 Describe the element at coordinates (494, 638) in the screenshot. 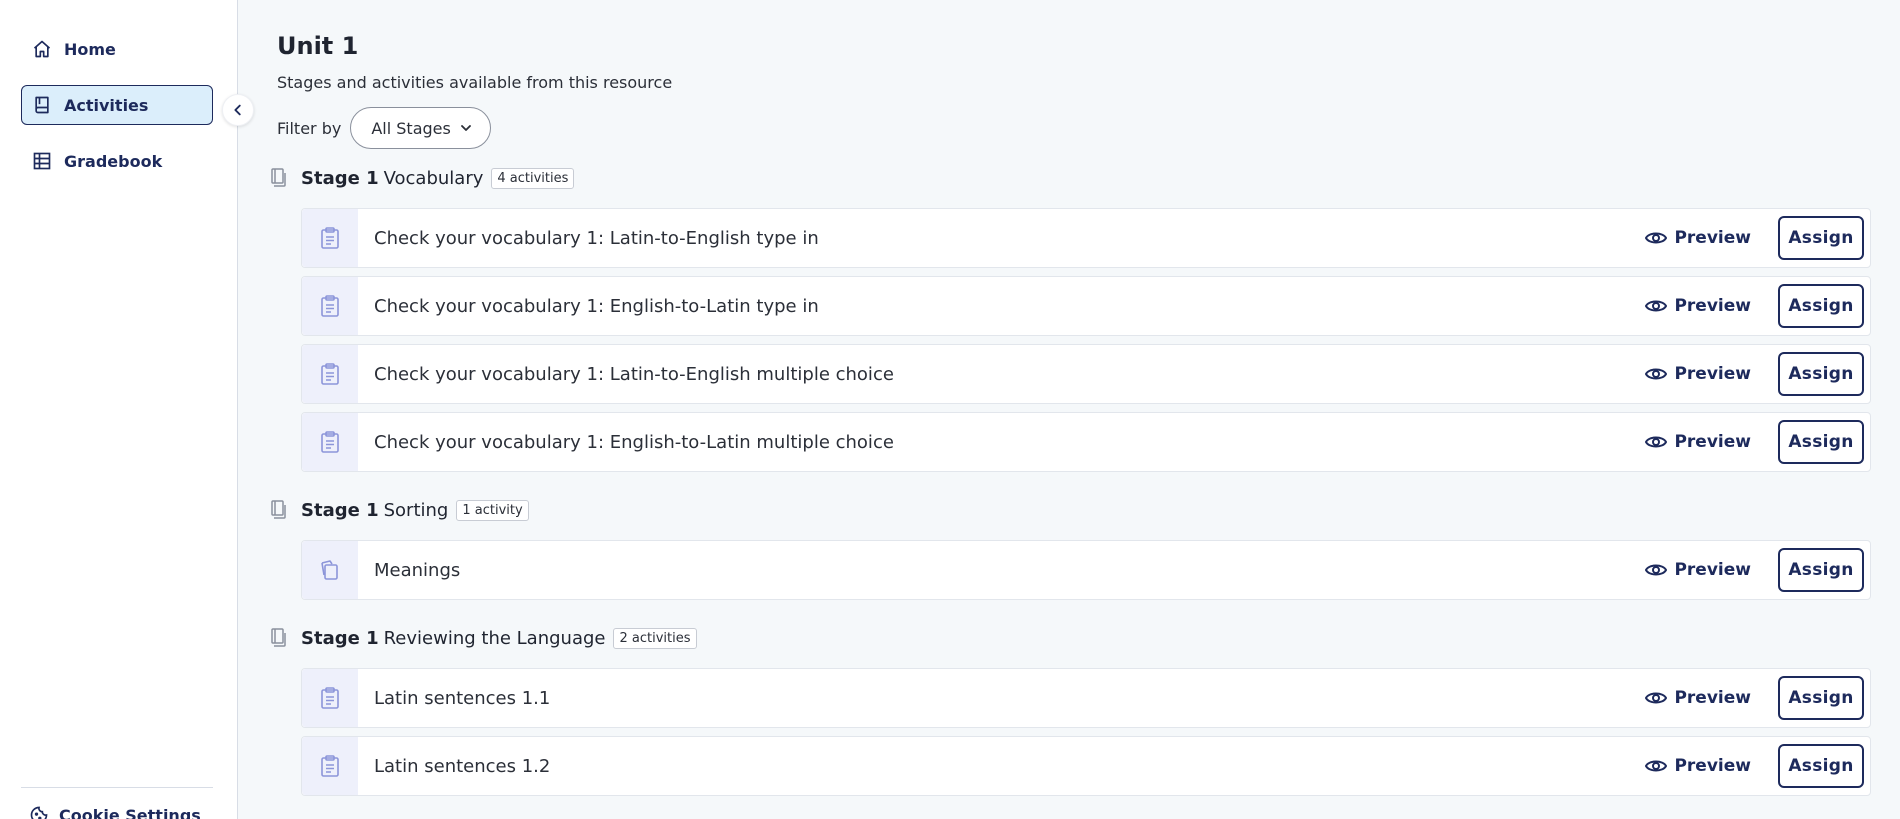

I see `section-name: Reviewing the Language` at that location.